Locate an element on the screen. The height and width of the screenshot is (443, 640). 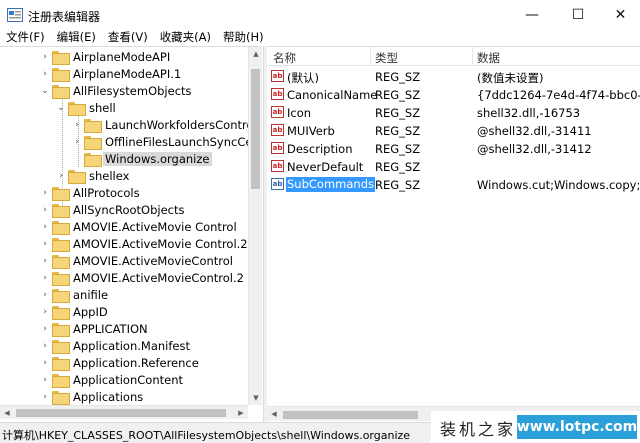
tree-item-label: Windows.organize is located at coordinates (157, 158).